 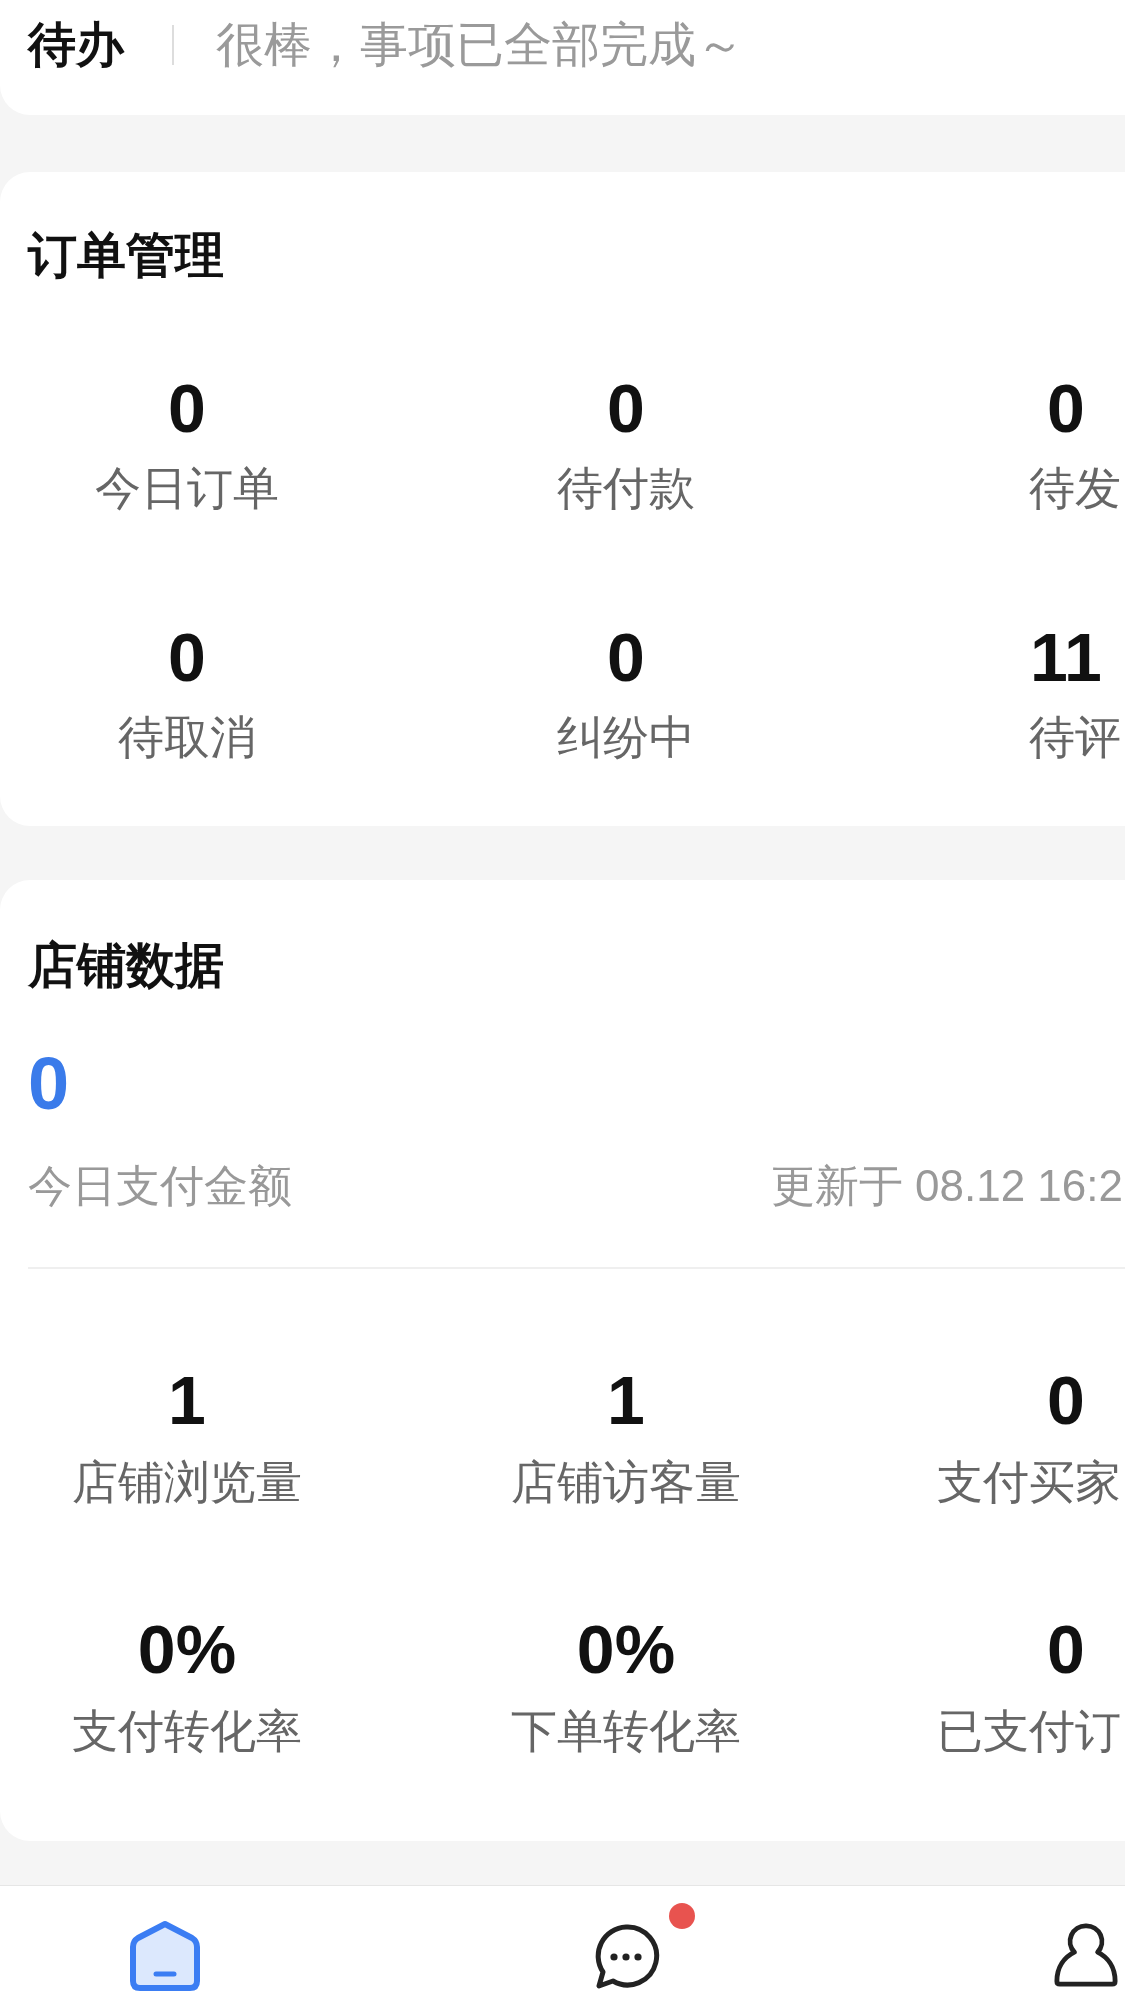 What do you see at coordinates (126, 965) in the screenshot?
I see `section-title: 店铺数据` at bounding box center [126, 965].